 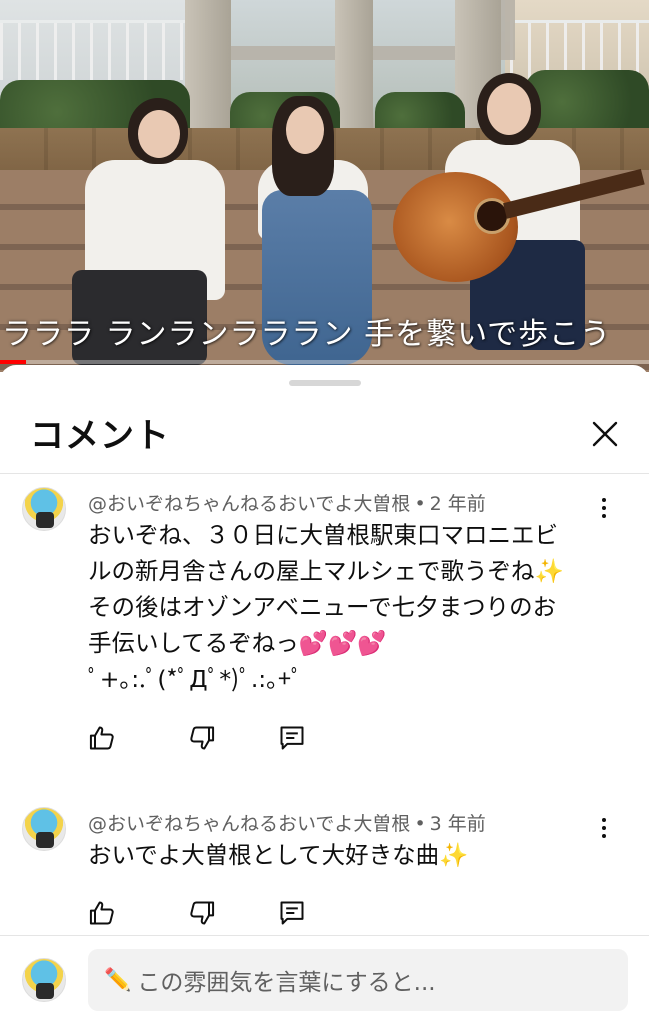 What do you see at coordinates (278, 855) in the screenshot?
I see `comment-line: おいでよ大曽根として大好きな曲✨` at bounding box center [278, 855].